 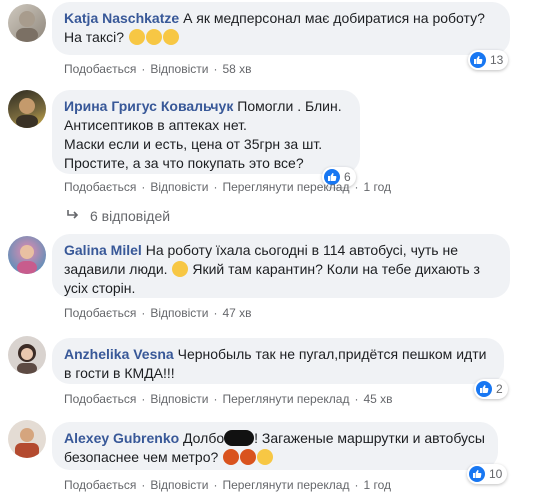 I want to click on comment-text: безопаснее чем метро?, so click(x=141, y=457).